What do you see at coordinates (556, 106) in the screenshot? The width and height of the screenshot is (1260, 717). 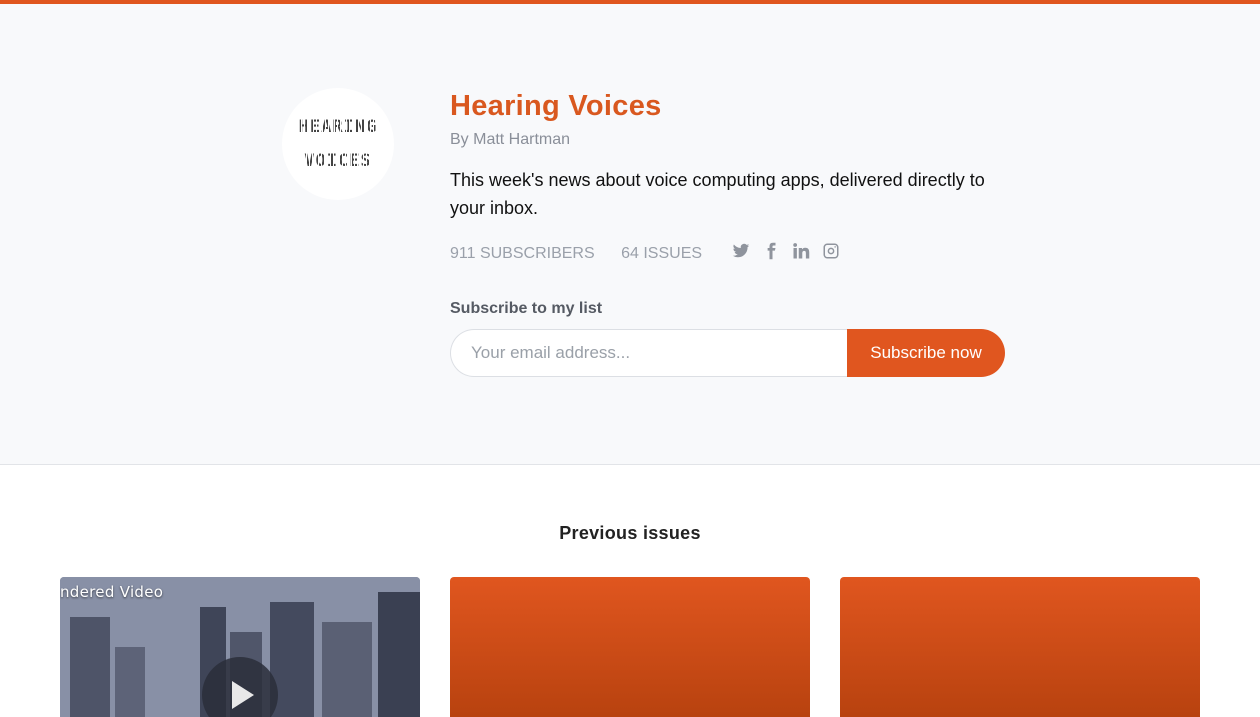 I see `newsletter-title: Hearing Voices` at bounding box center [556, 106].